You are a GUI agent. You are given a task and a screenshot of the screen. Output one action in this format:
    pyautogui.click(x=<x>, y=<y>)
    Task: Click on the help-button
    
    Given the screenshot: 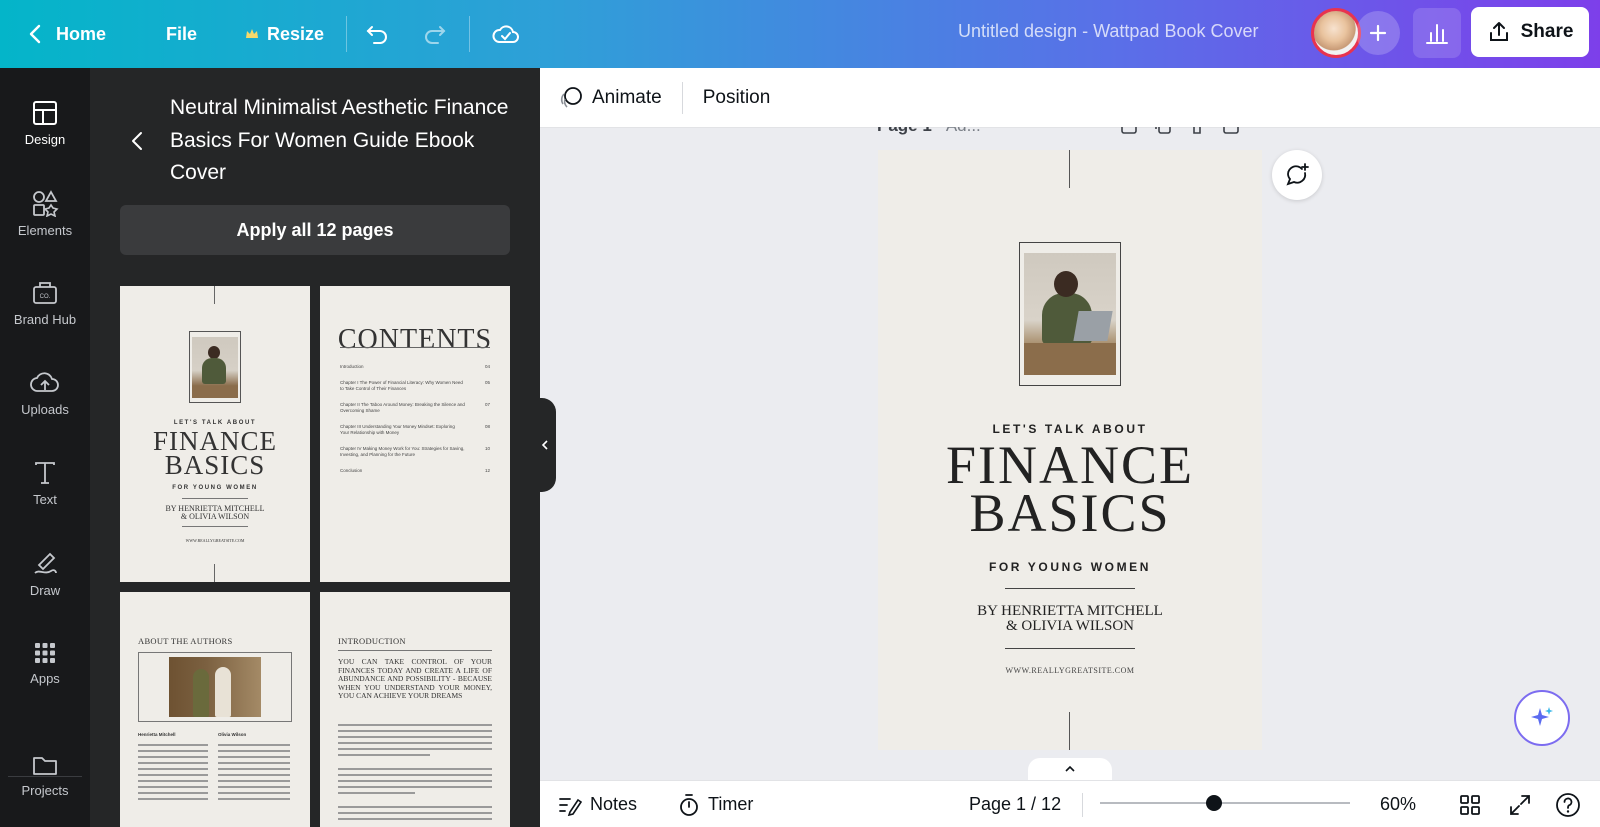 What is the action you would take?
    pyautogui.click(x=1568, y=804)
    